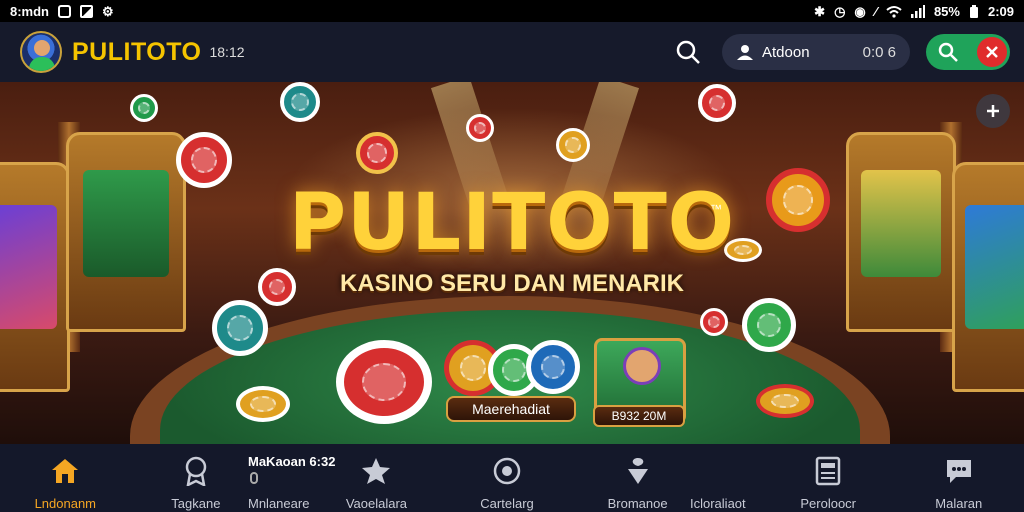 This screenshot has width=1024, height=512. I want to click on nav-item-home: Lndonanm, so click(65, 478).